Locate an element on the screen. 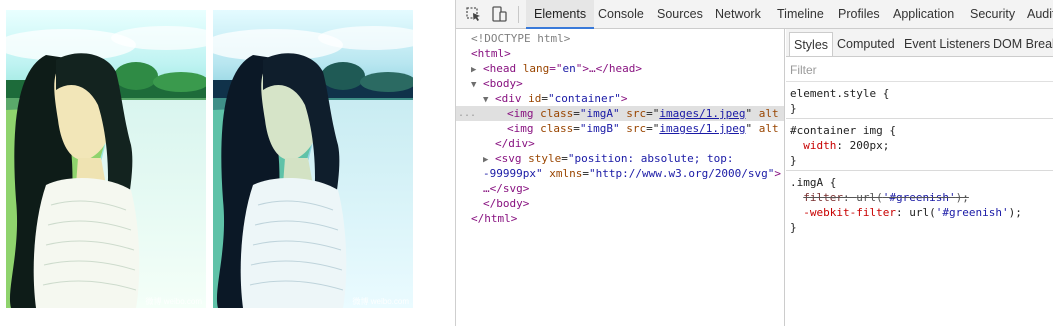 This screenshot has width=1053, height=326. tab-security: Security is located at coordinates (992, 14).